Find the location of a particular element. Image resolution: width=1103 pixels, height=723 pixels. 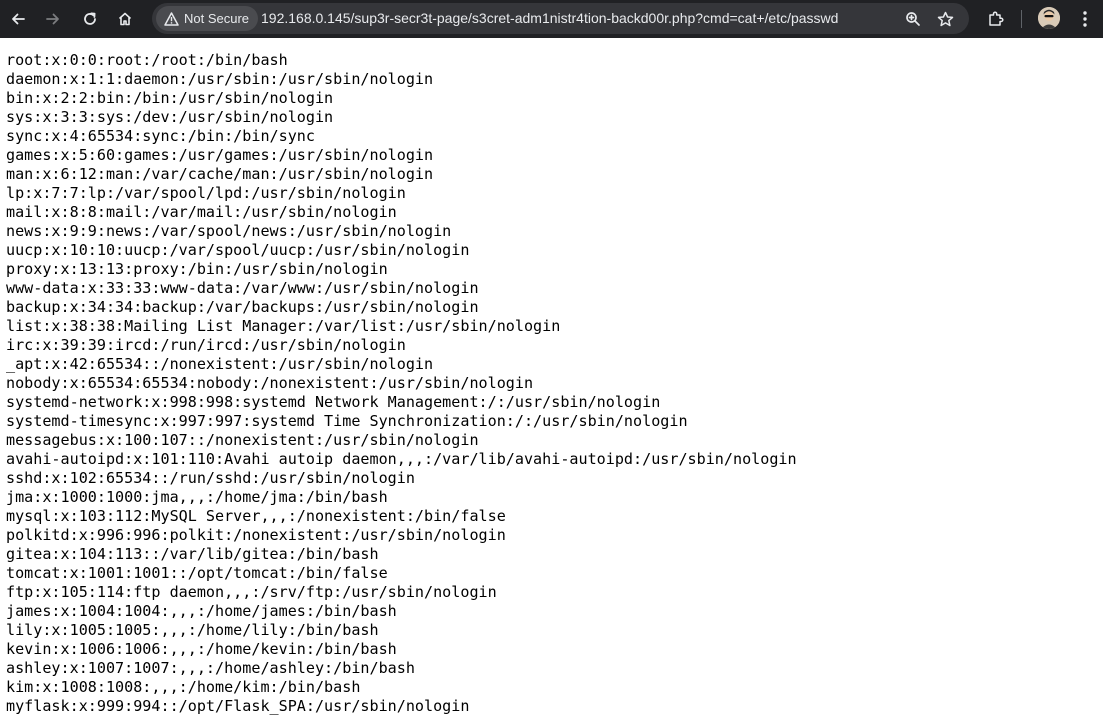

forward-icon is located at coordinates (52, 19).